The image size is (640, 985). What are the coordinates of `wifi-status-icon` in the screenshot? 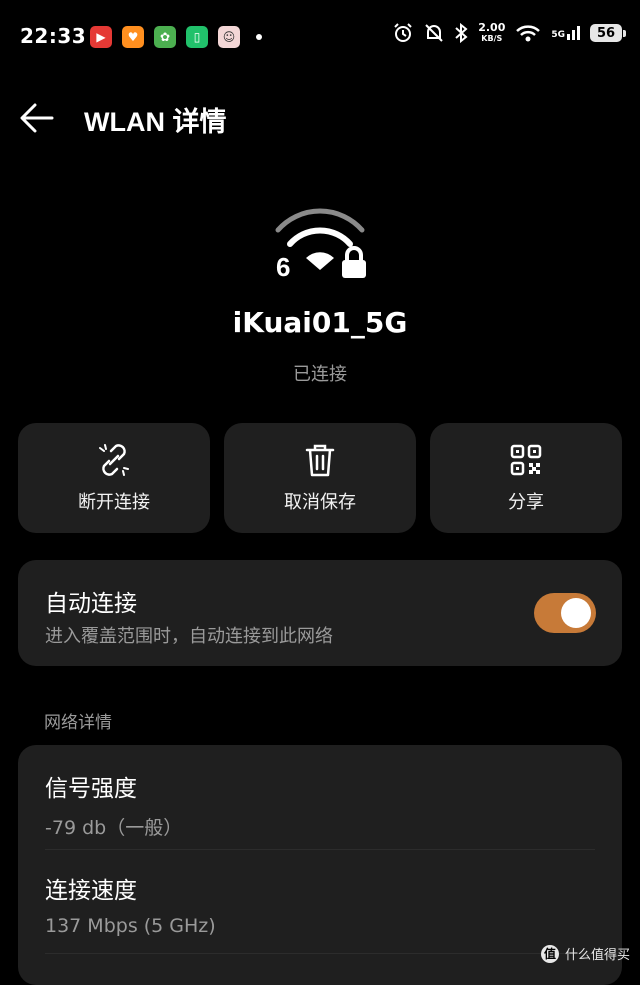 It's located at (528, 33).